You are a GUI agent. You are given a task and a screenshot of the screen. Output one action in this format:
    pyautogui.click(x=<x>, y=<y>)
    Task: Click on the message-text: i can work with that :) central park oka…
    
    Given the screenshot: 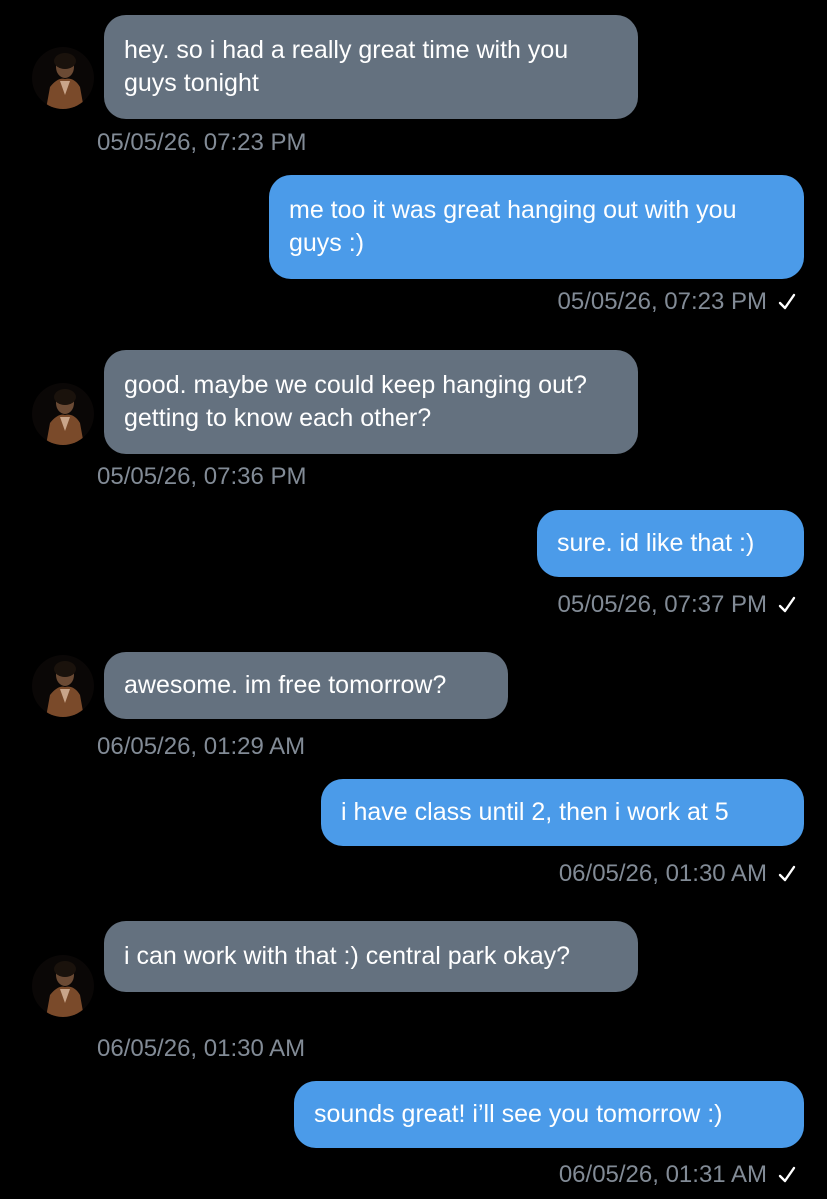 What is the action you would take?
    pyautogui.click(x=347, y=956)
    